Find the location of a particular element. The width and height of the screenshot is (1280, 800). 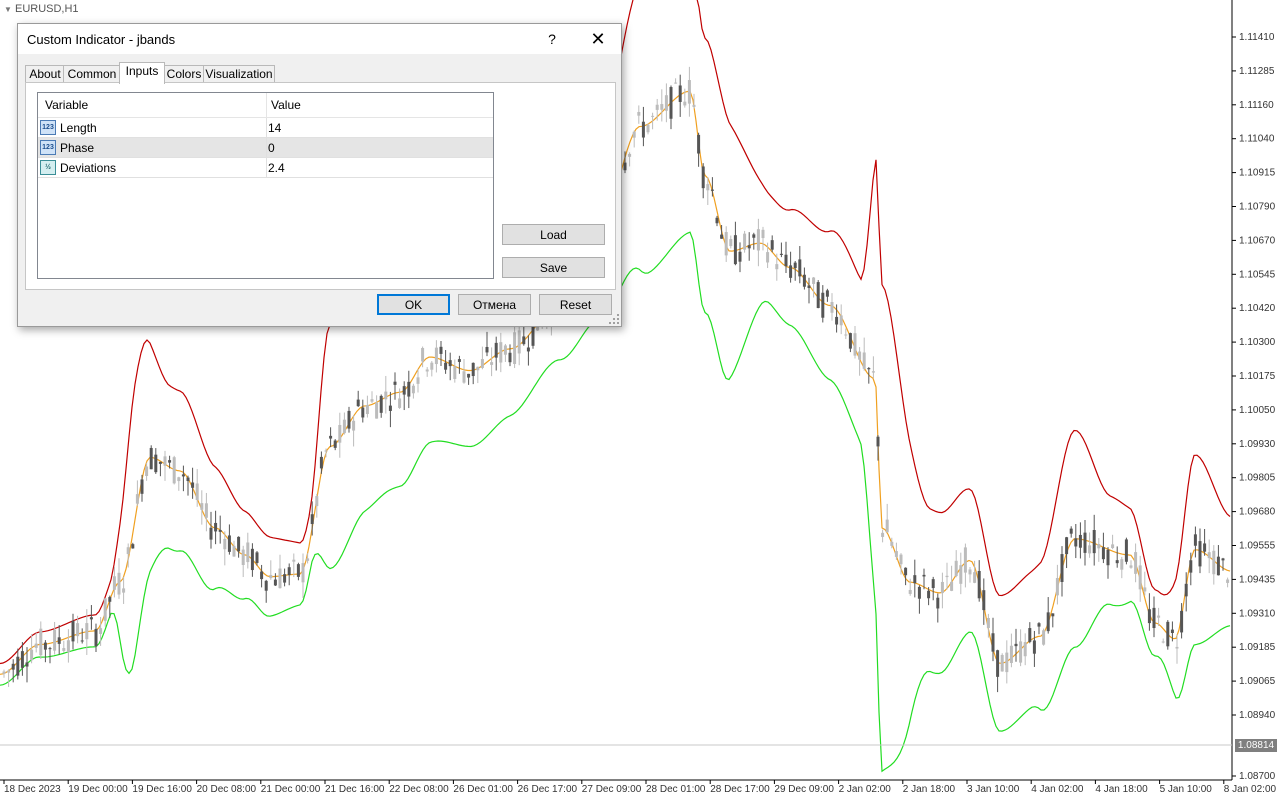

column-header-value: Value is located at coordinates (286, 105).